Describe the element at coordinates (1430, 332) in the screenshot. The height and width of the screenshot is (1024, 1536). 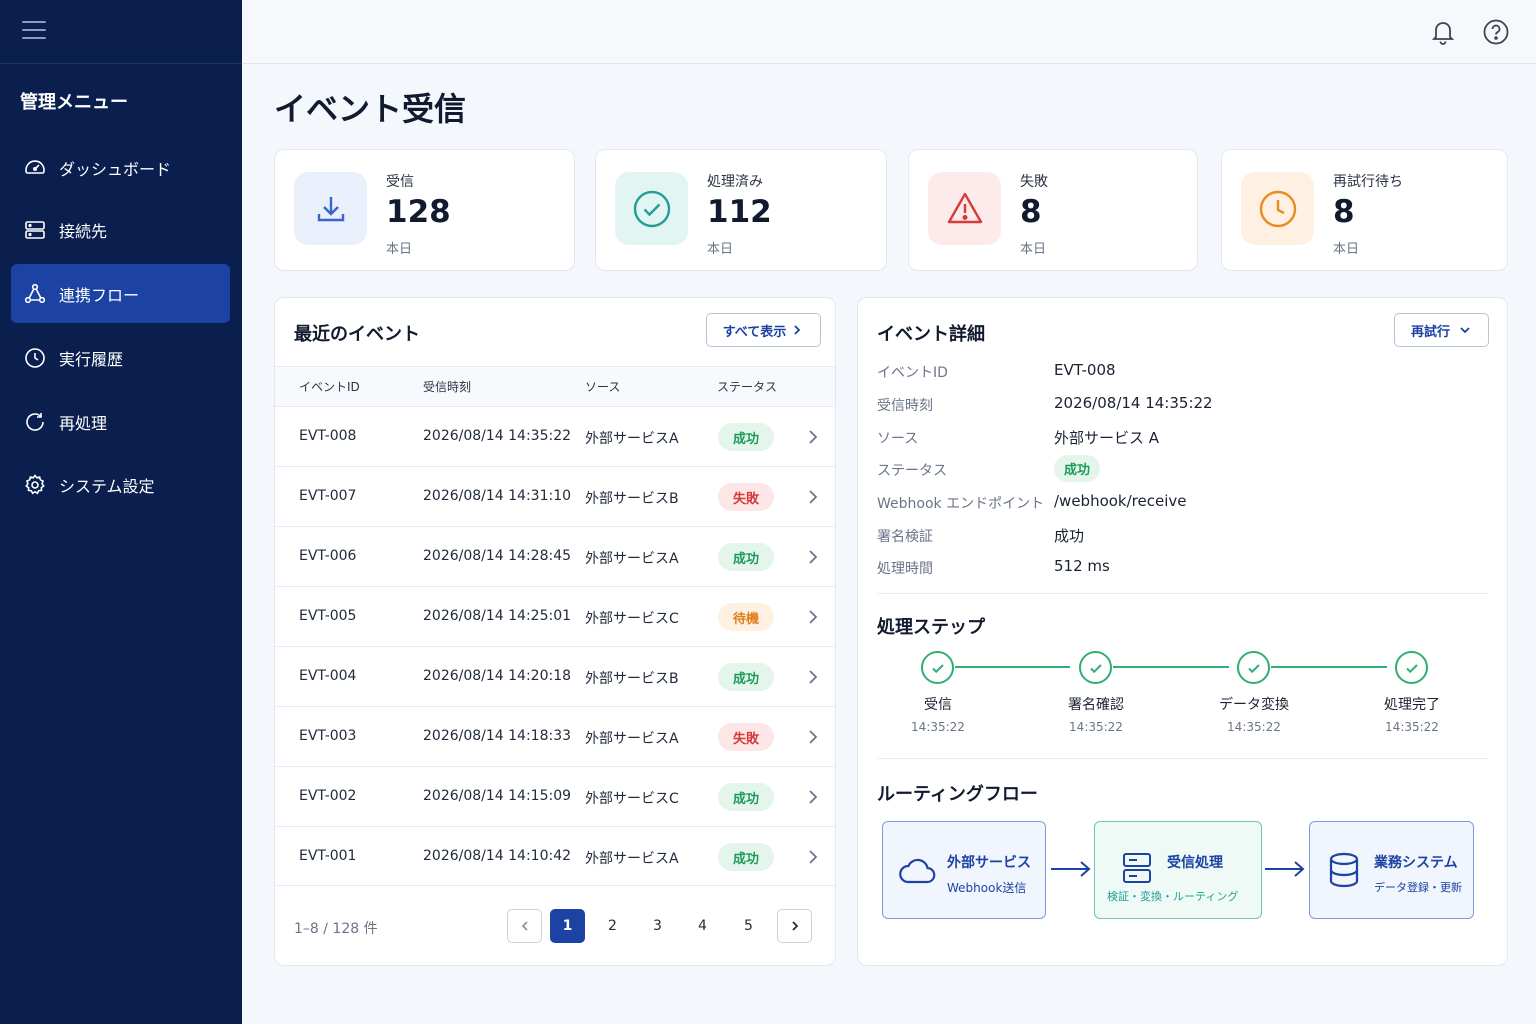
I see `retry-label: 再試行` at that location.